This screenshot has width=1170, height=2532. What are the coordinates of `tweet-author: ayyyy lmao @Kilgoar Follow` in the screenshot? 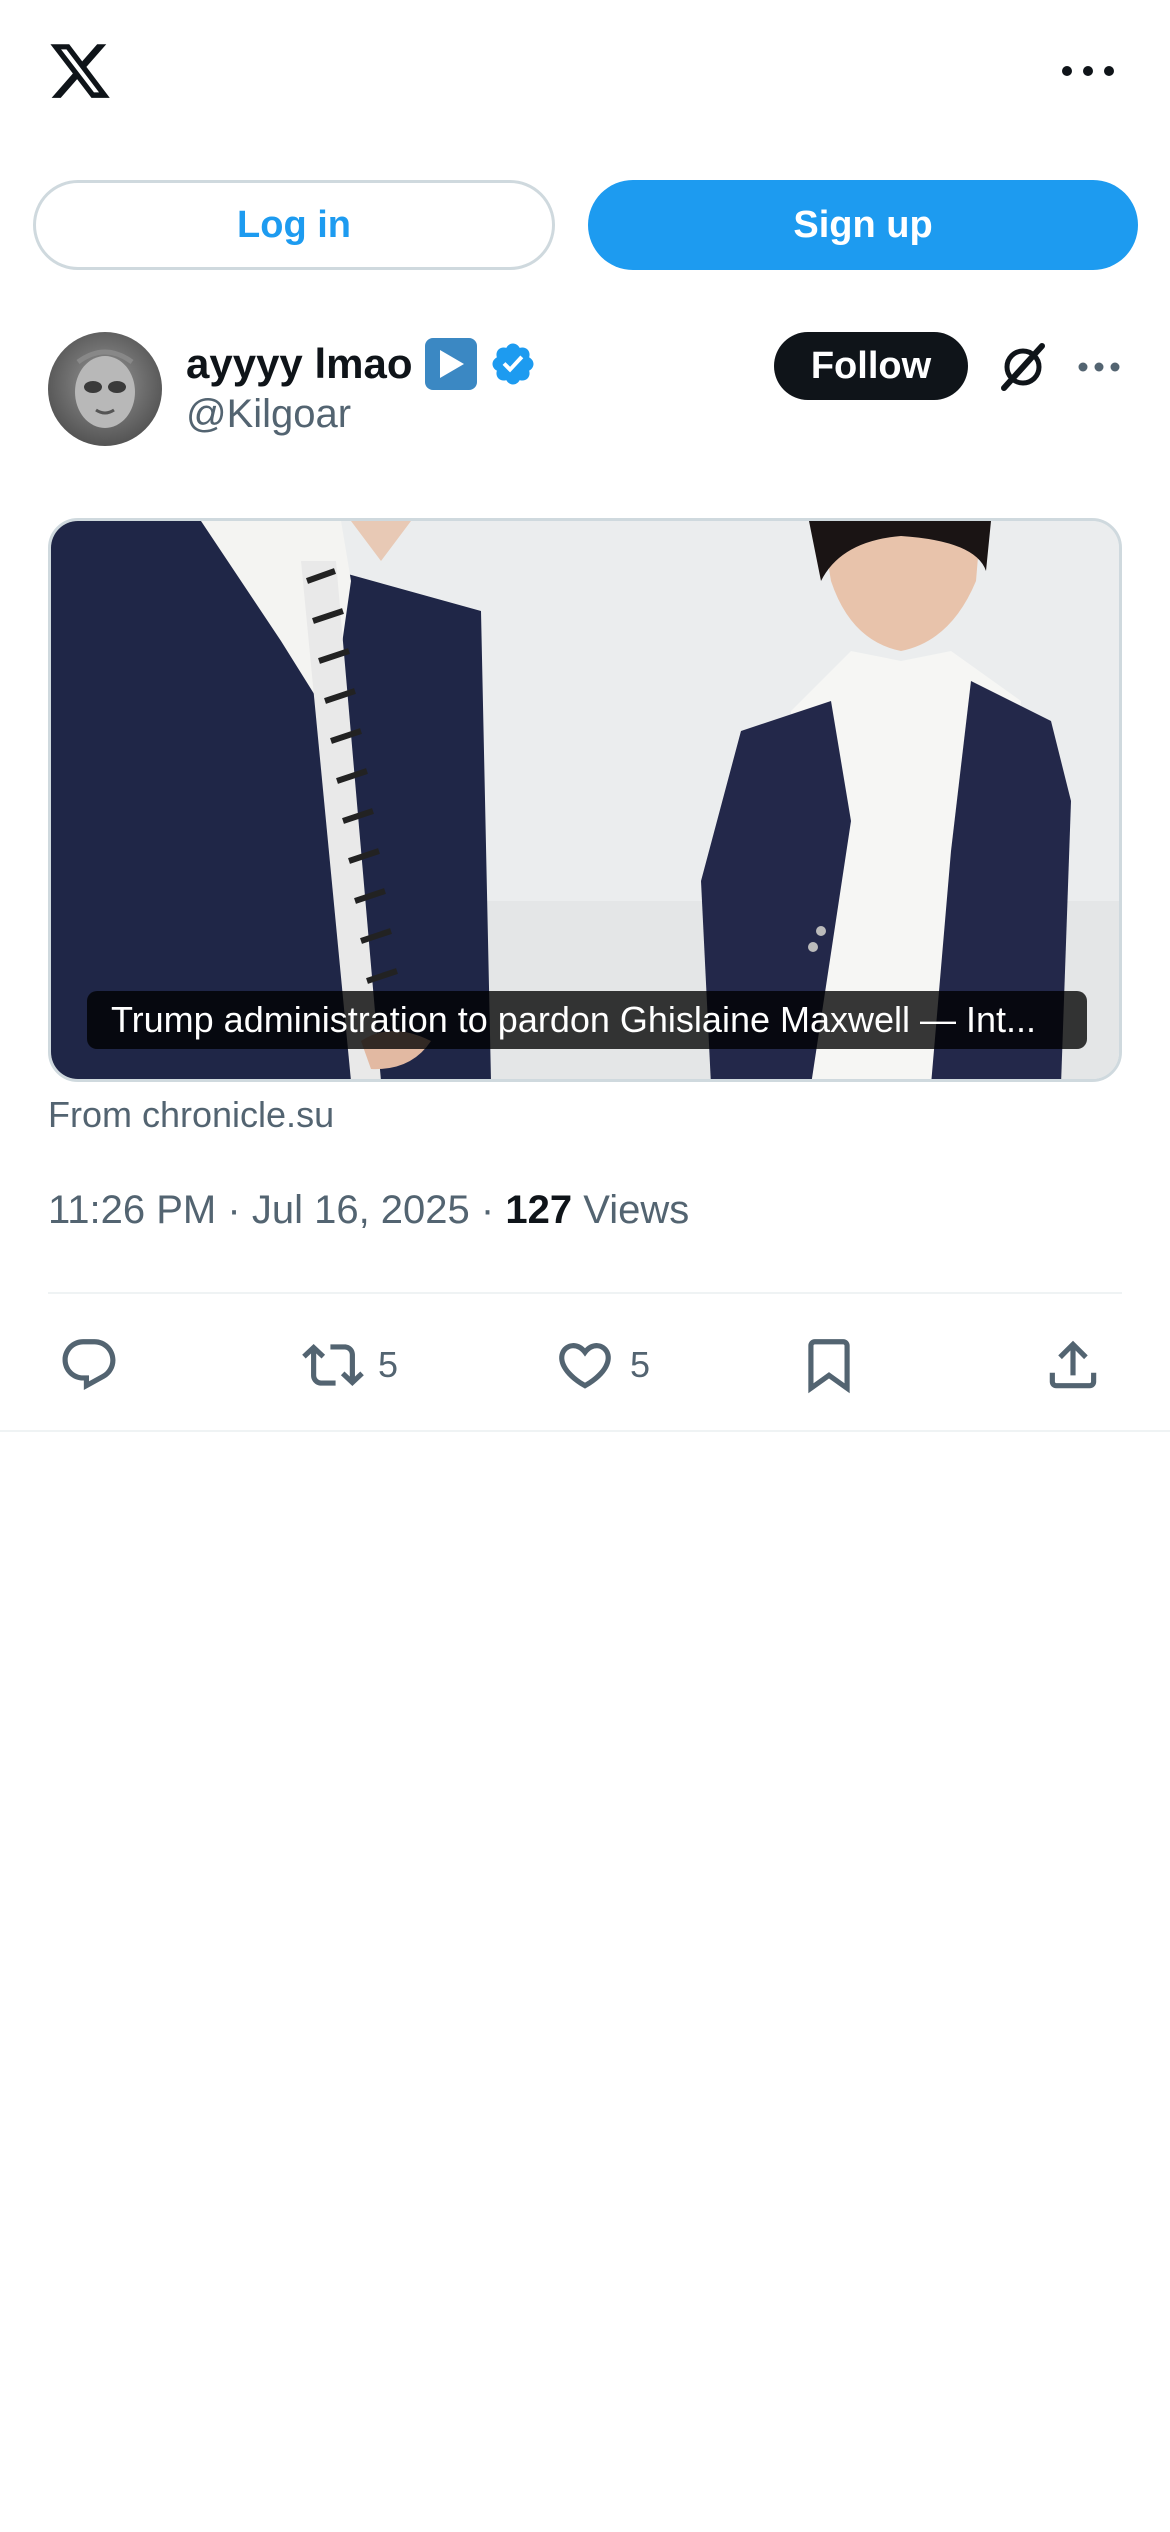 It's located at (588, 392).